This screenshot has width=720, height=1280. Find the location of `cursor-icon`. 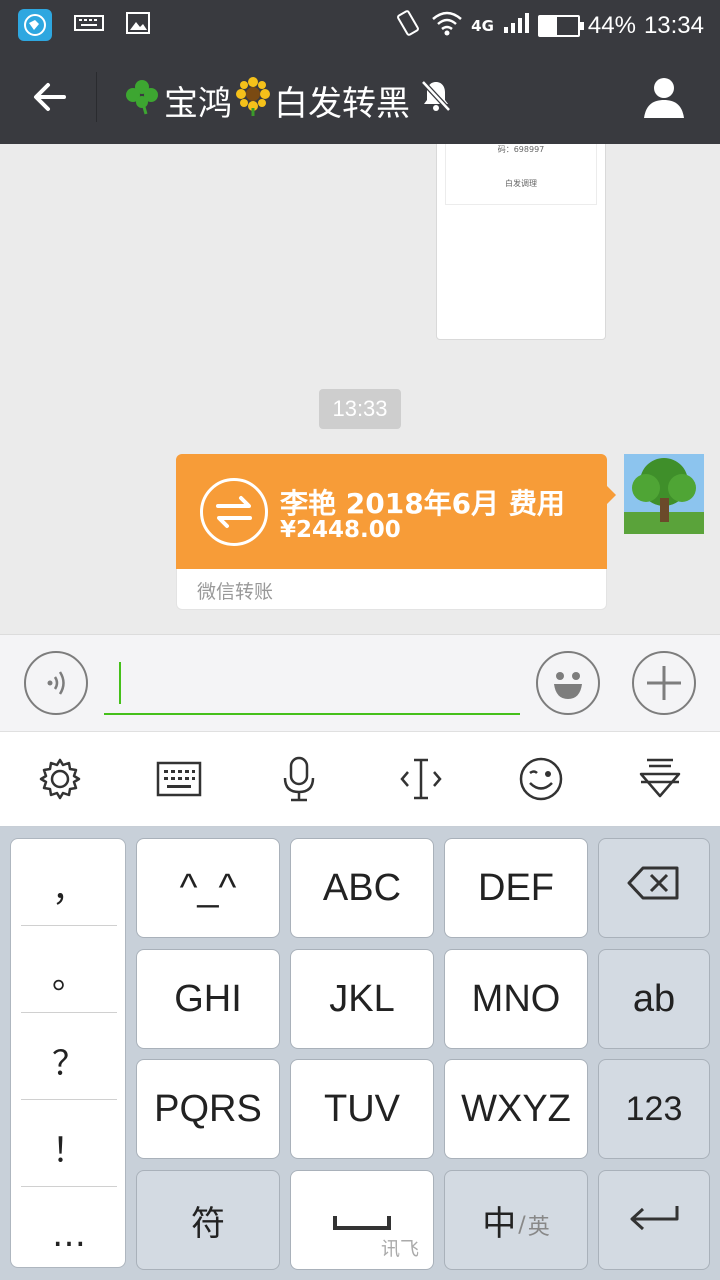

cursor-icon is located at coordinates (421, 779).